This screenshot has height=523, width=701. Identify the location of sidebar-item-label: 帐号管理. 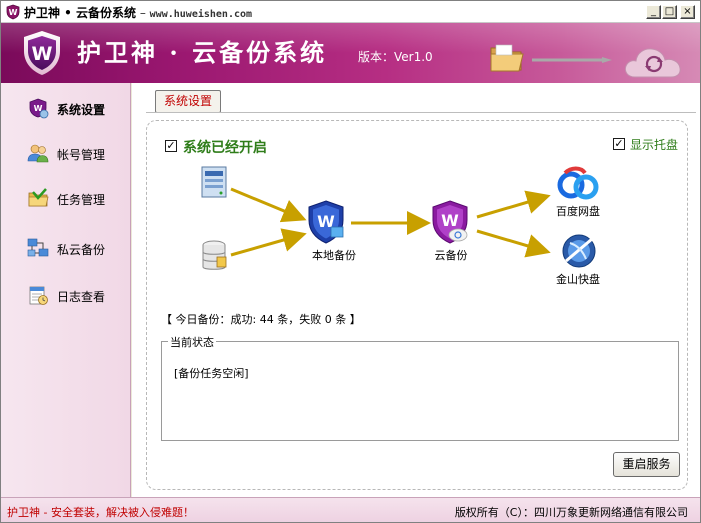
(81, 155).